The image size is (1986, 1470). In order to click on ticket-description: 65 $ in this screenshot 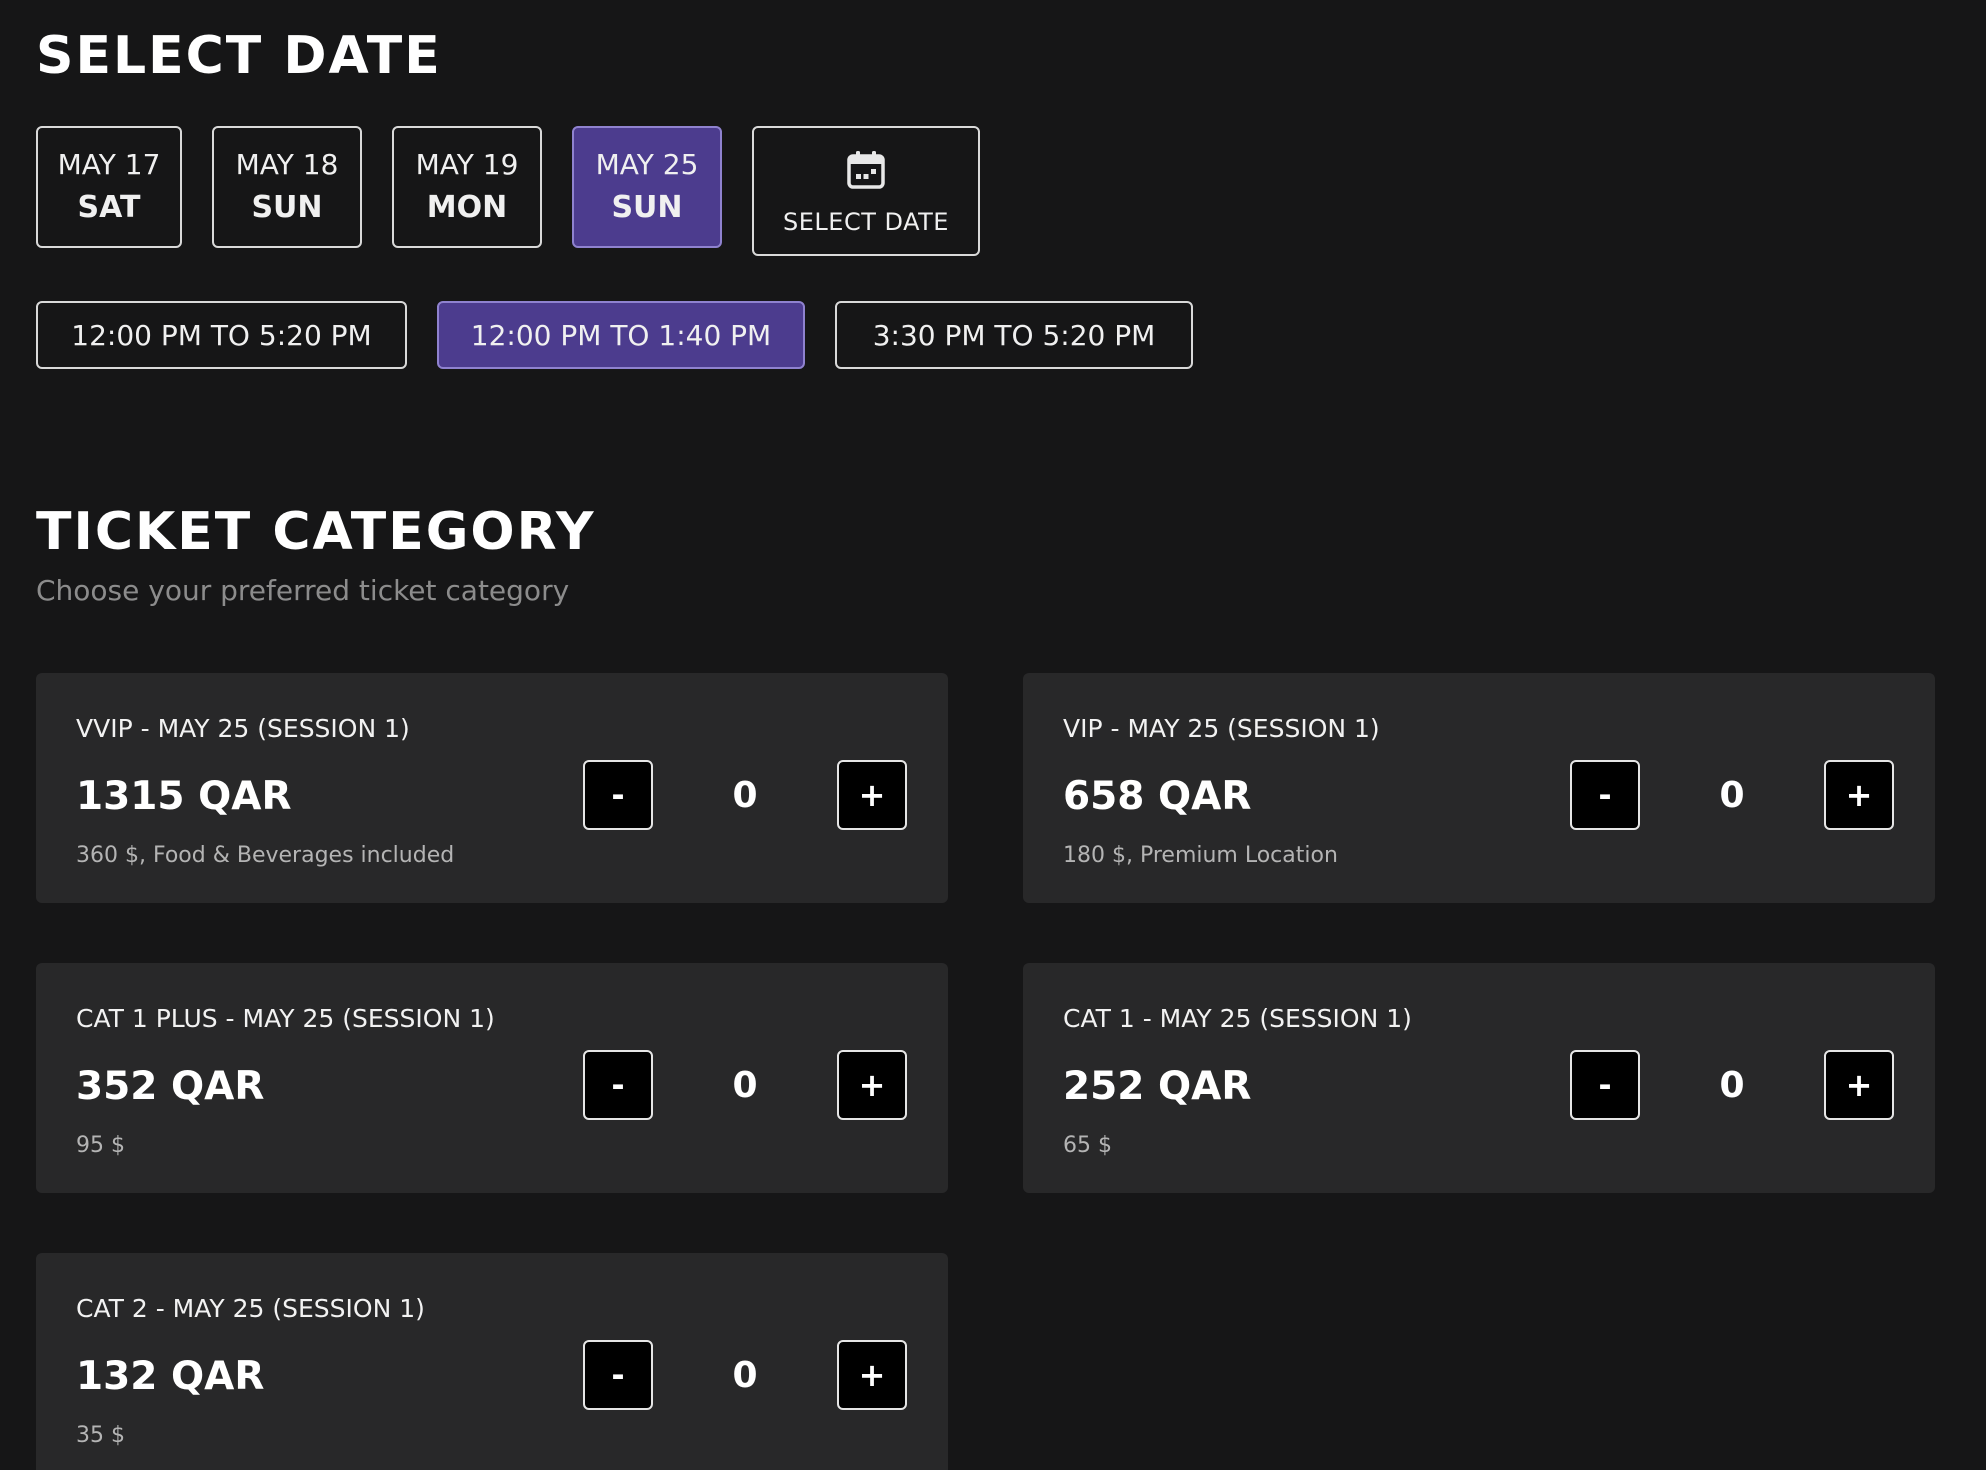, I will do `click(1087, 1145)`.